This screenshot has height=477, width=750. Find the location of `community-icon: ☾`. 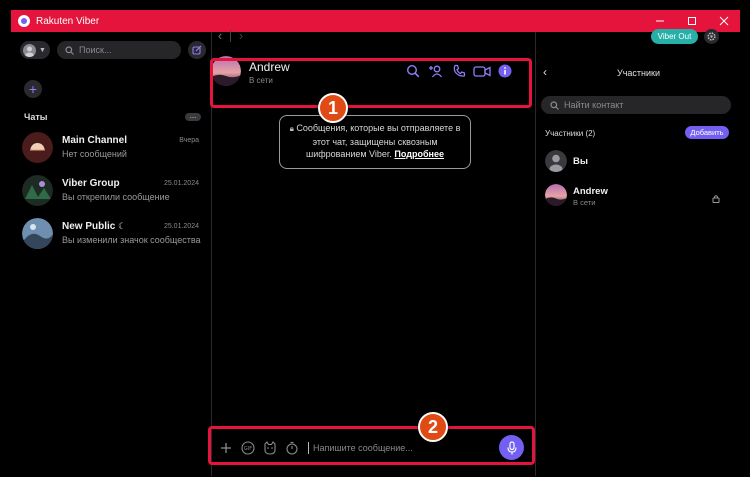

community-icon: ☾ is located at coordinates (122, 226).